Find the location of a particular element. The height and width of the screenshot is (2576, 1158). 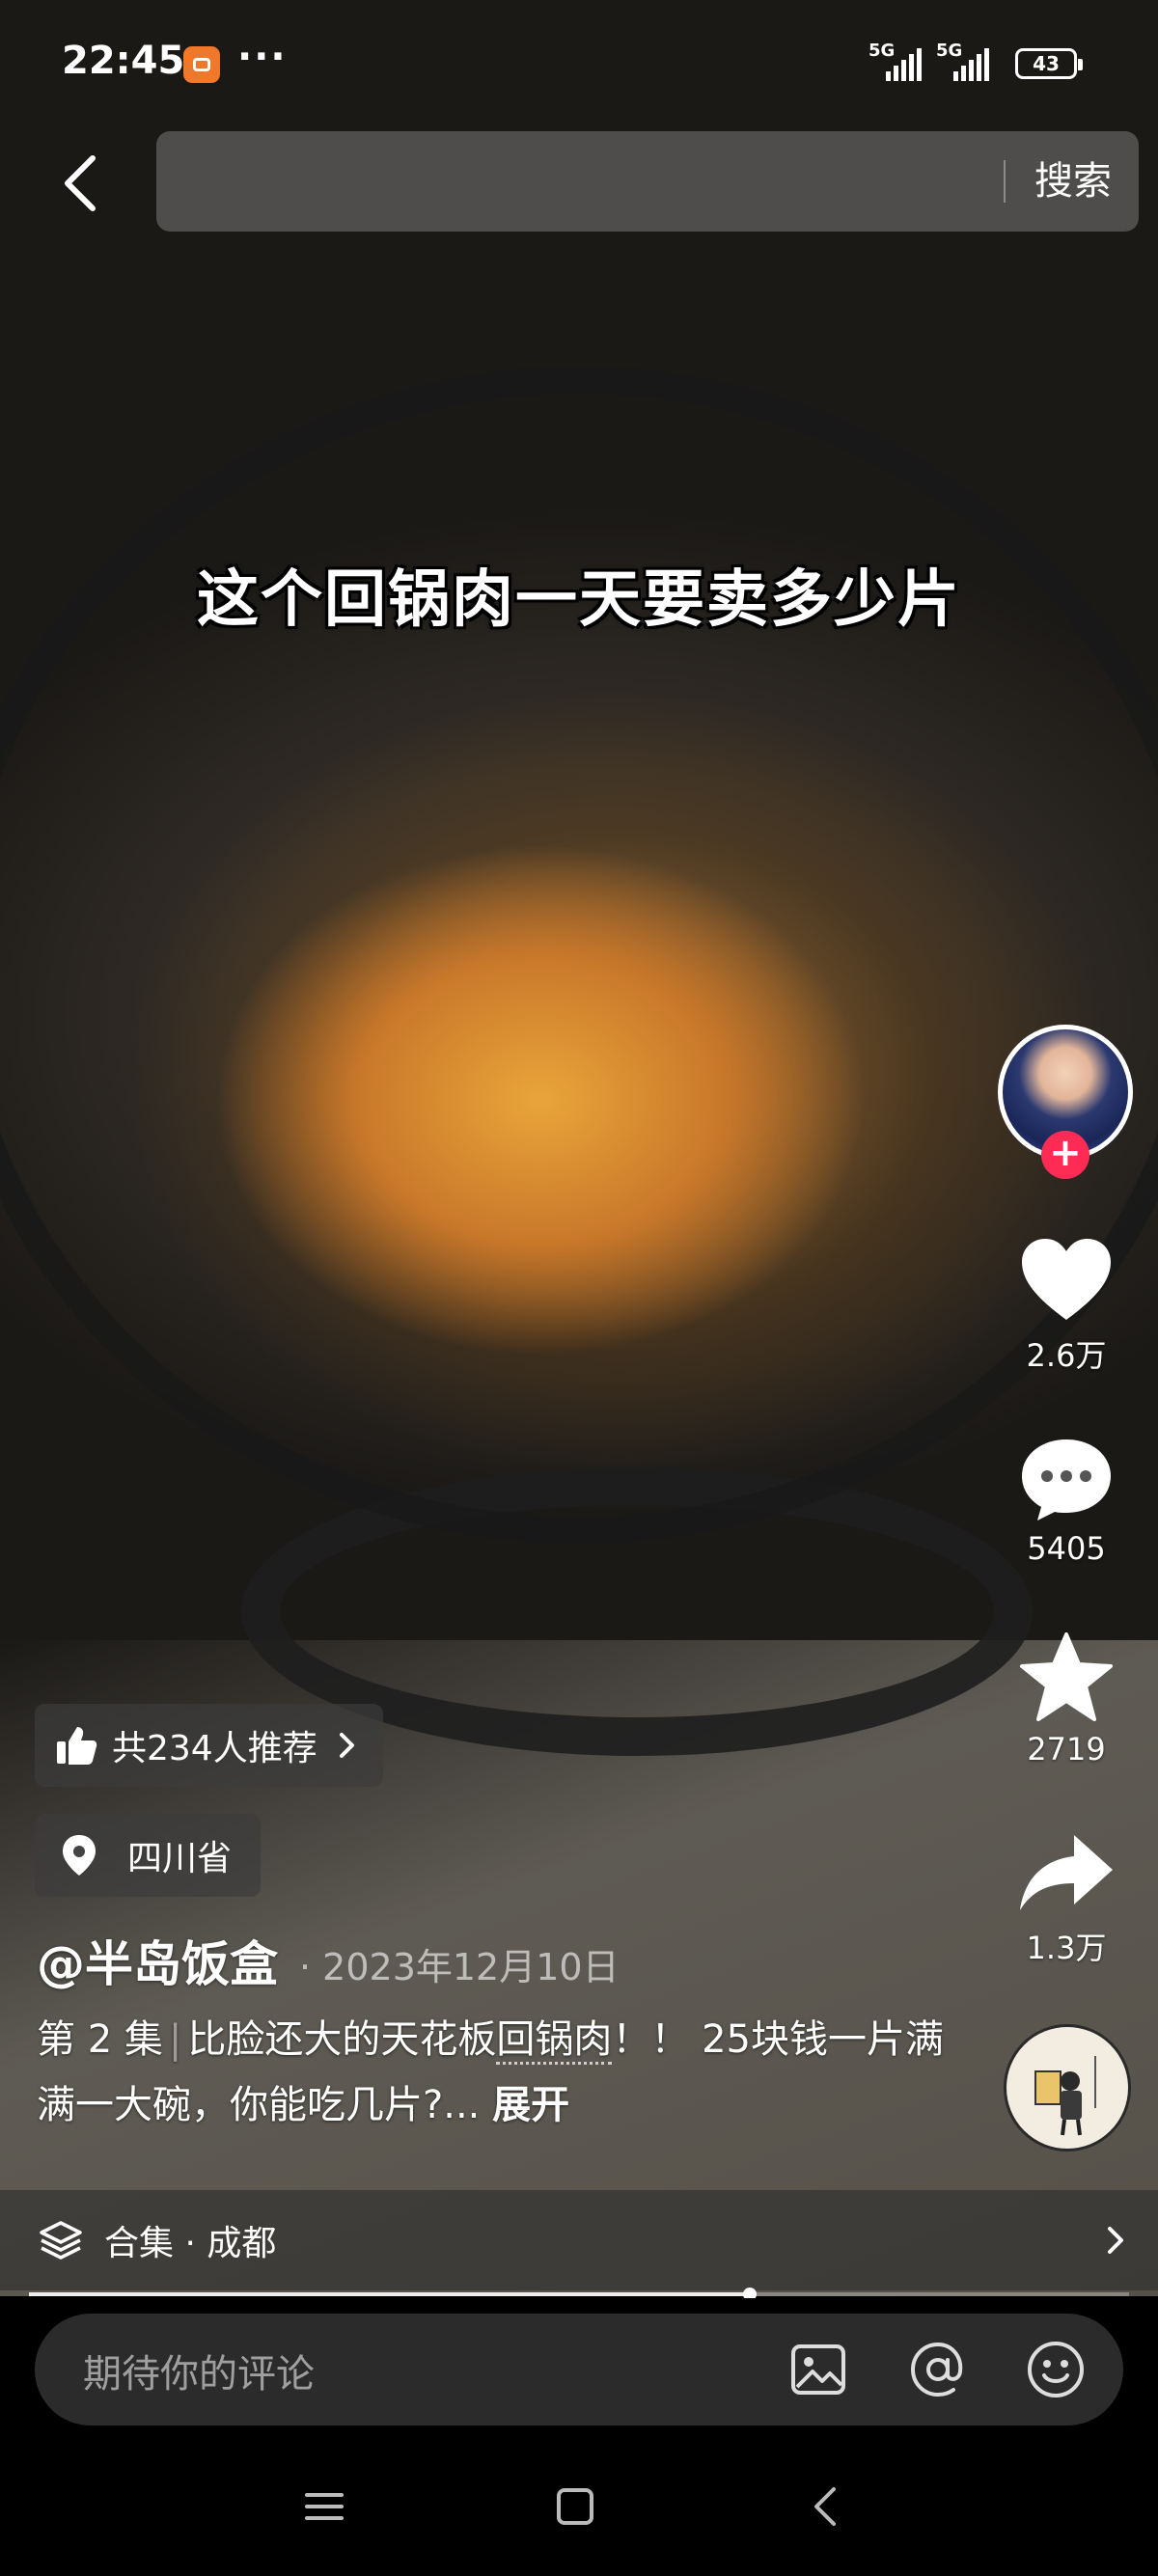

music-disc is located at coordinates (1067, 2087).